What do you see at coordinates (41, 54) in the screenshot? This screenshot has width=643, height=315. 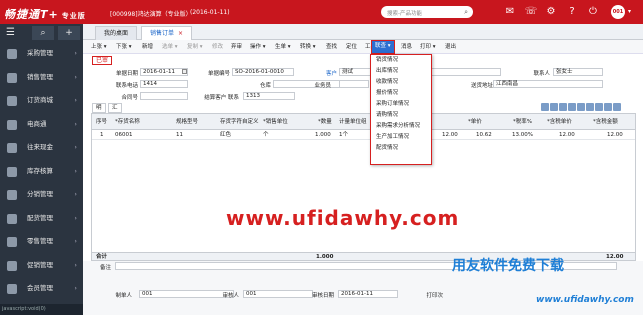 I see `sidebar-item-purchase: 采购管理 ›` at bounding box center [41, 54].